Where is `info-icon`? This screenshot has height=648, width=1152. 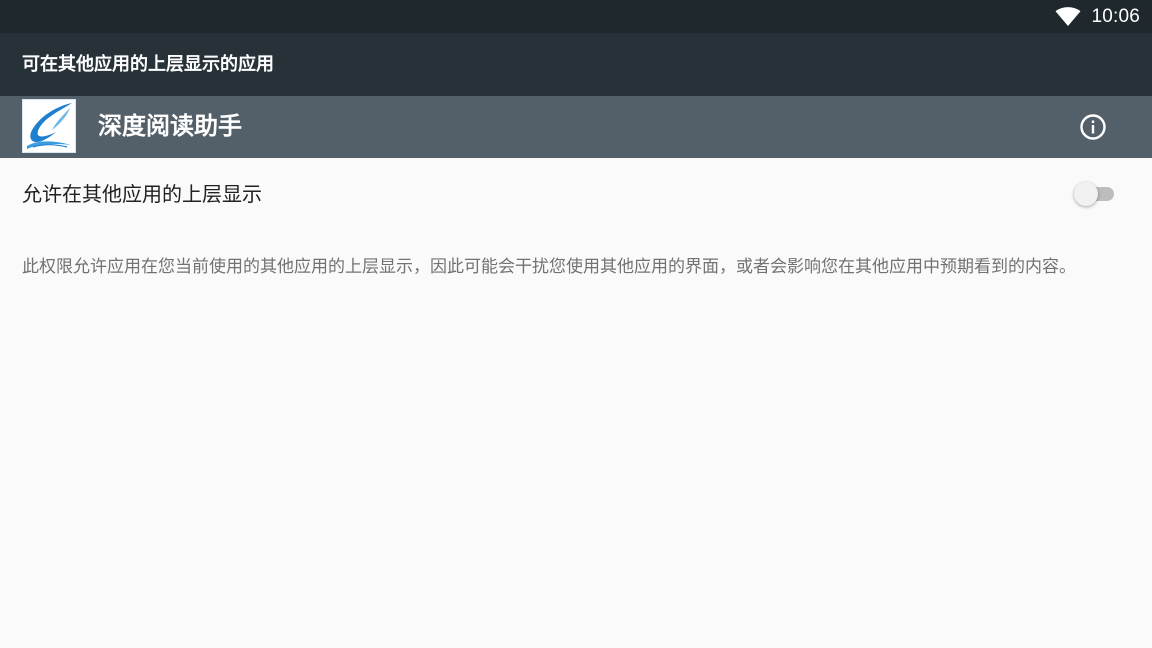
info-icon is located at coordinates (1093, 127).